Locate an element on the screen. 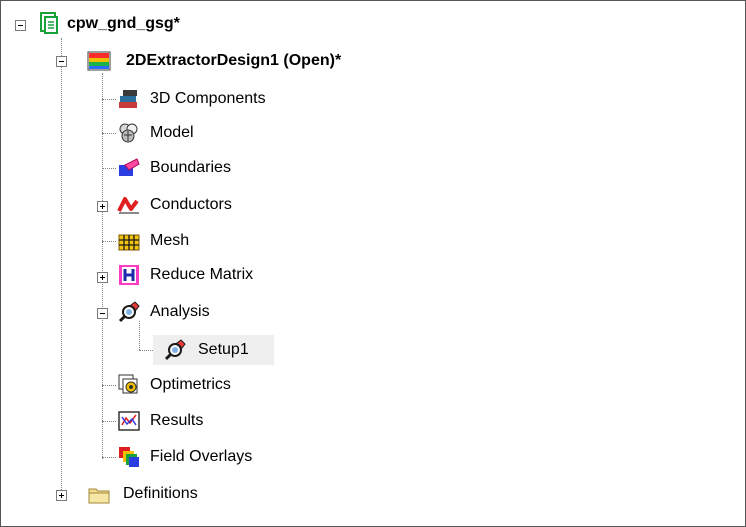  tree-item-label: Optimetrics is located at coordinates (190, 384).